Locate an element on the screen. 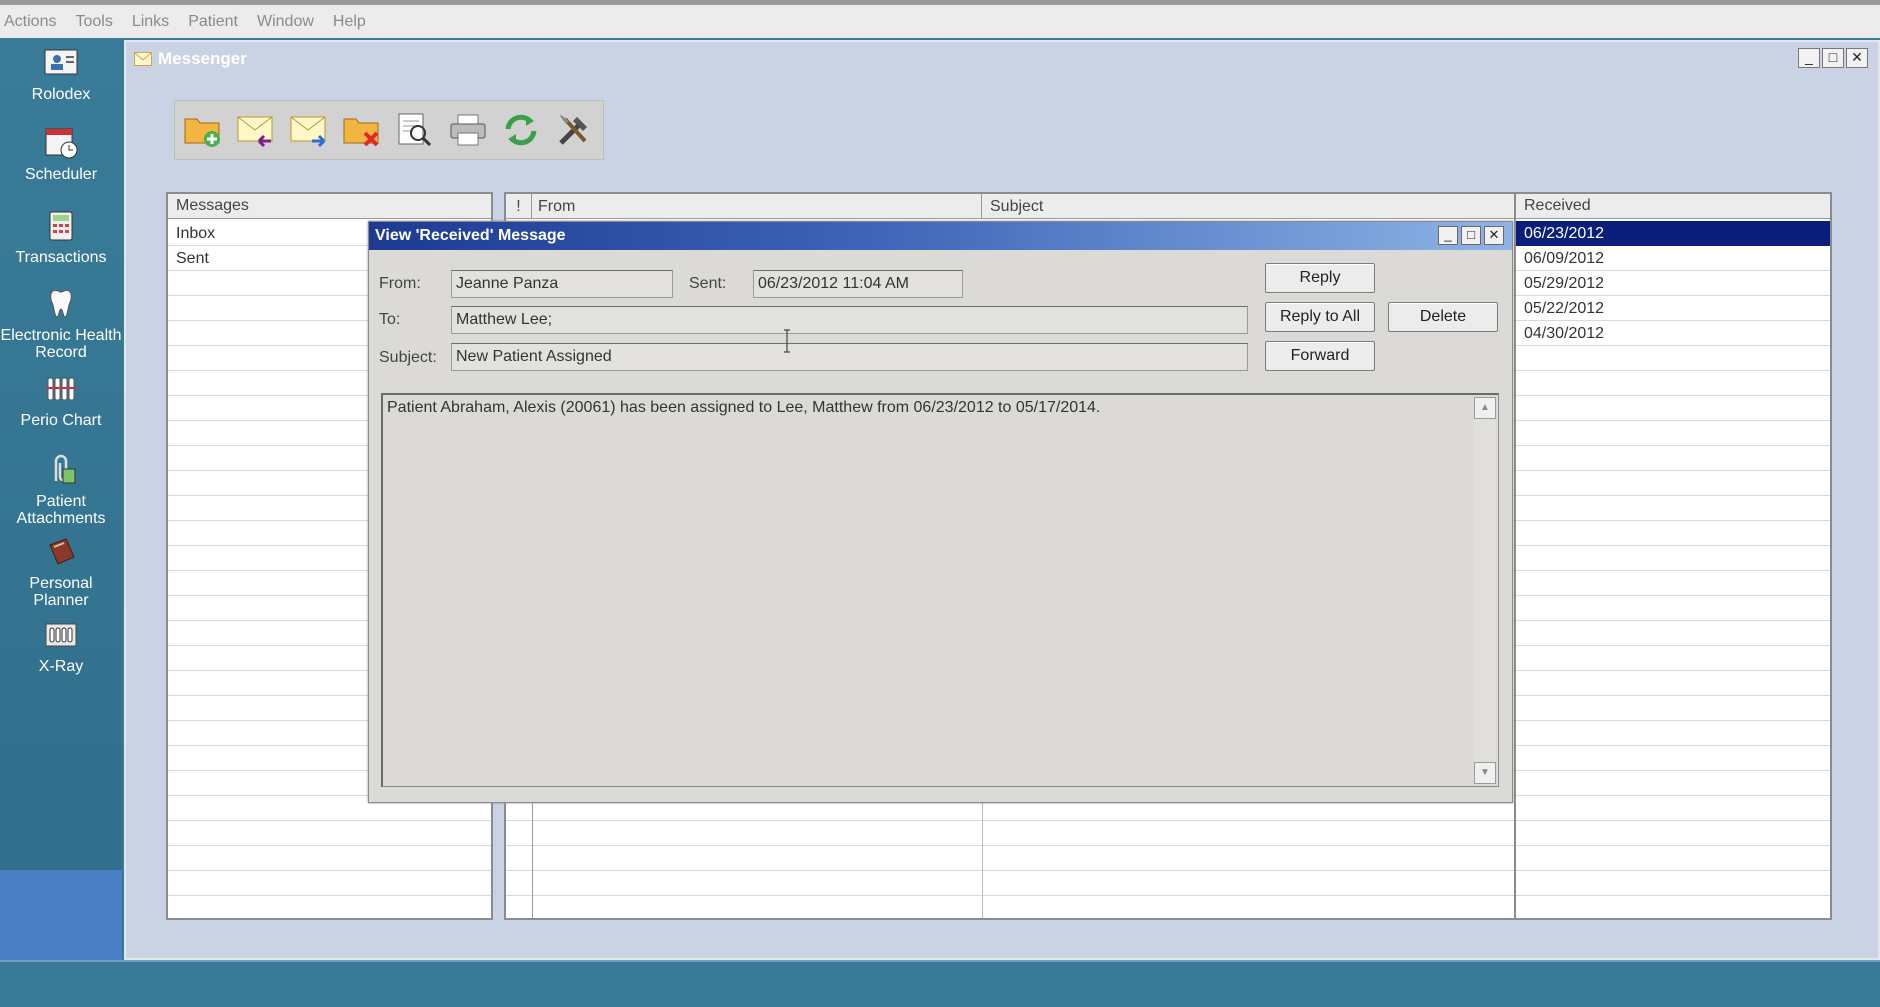  delete-folder-button is located at coordinates (362, 130).